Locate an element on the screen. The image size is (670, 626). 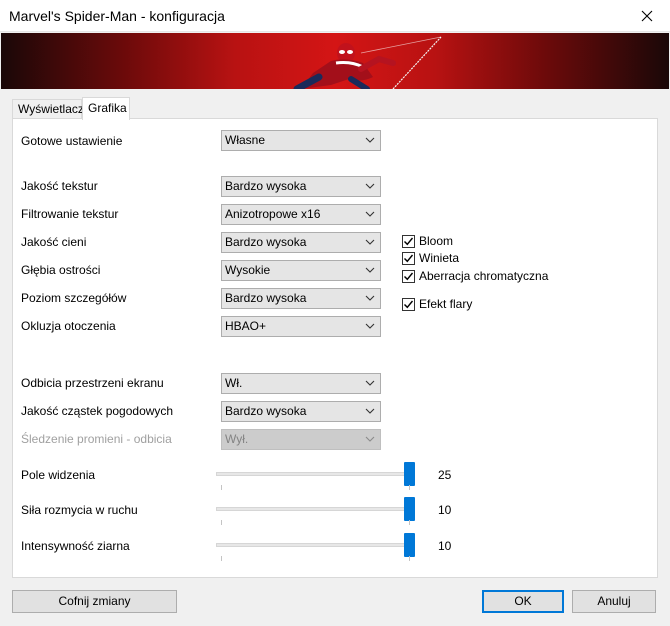
motion-blur-value: 10 is located at coordinates (445, 510).